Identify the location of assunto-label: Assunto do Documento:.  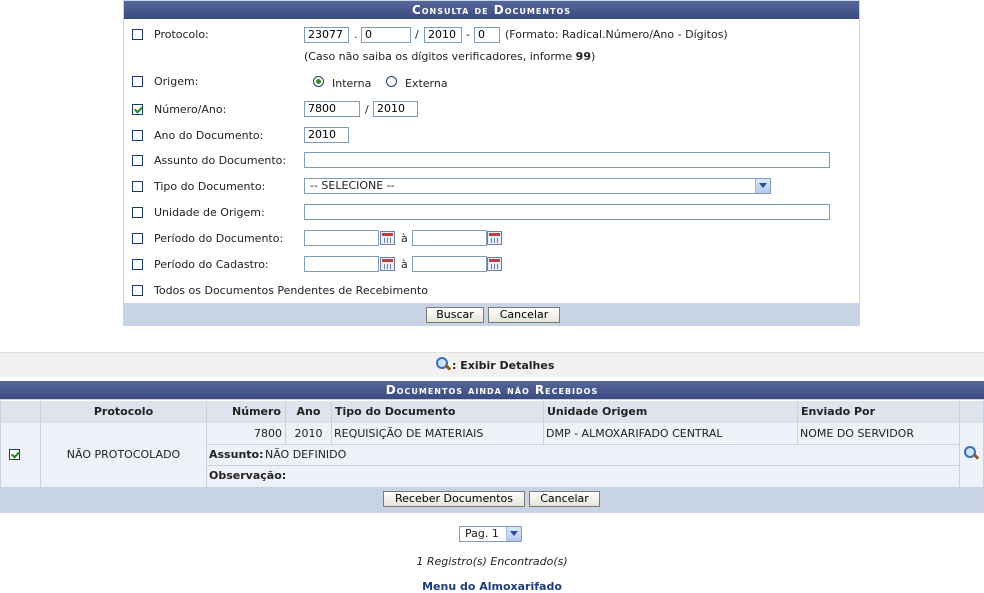
(220, 160).